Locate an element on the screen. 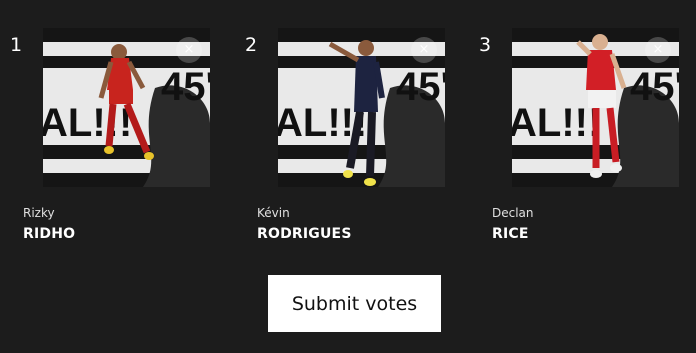  player-first-name: Rizky is located at coordinates (39, 213).